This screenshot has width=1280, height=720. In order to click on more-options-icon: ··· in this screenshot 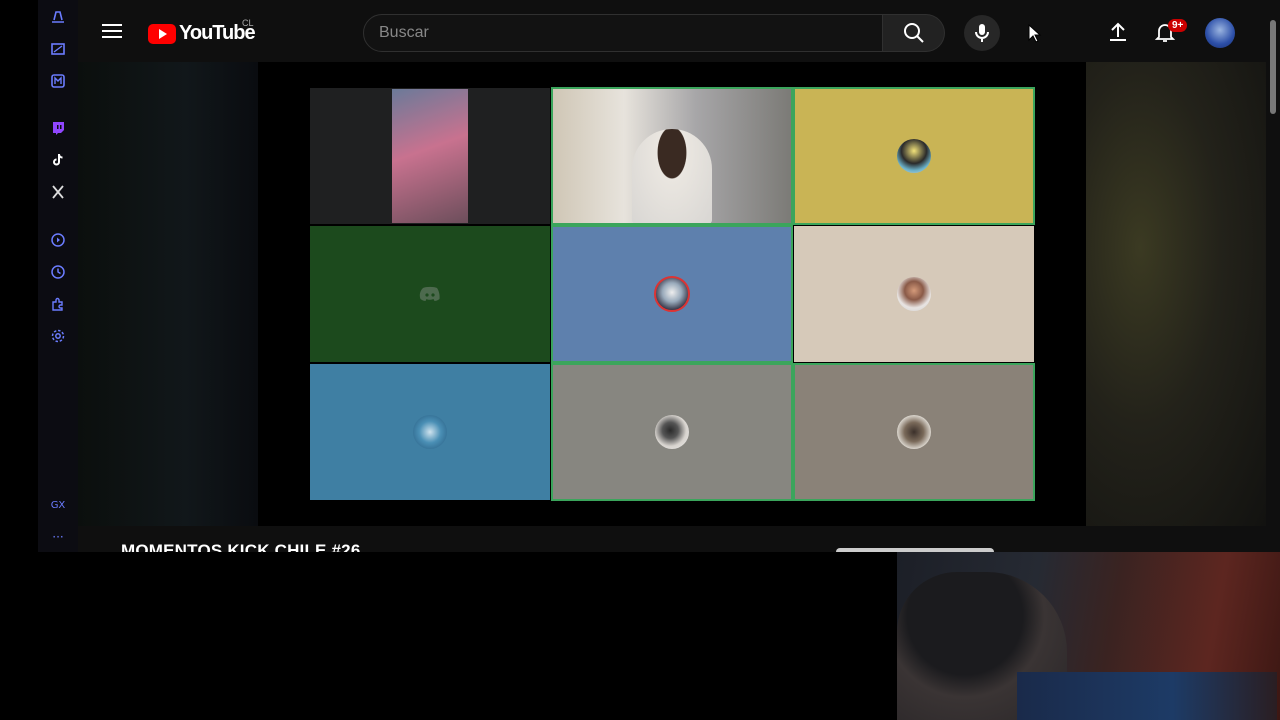, I will do `click(58, 537)`.